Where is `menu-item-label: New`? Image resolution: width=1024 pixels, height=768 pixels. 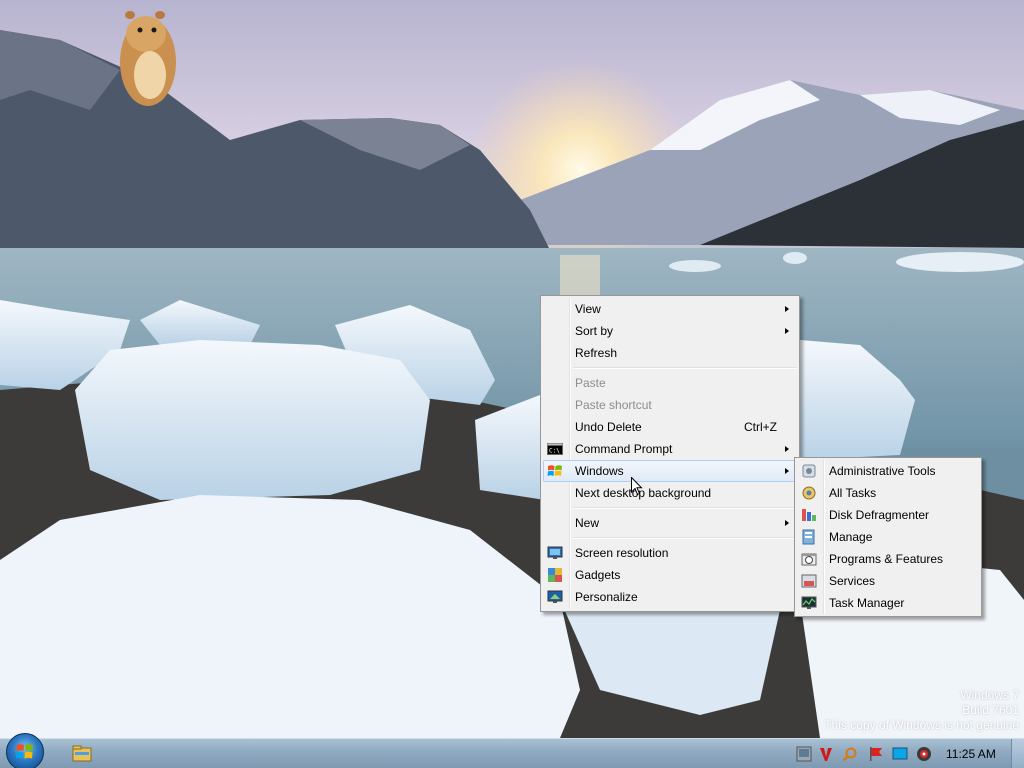 menu-item-label: New is located at coordinates (587, 523).